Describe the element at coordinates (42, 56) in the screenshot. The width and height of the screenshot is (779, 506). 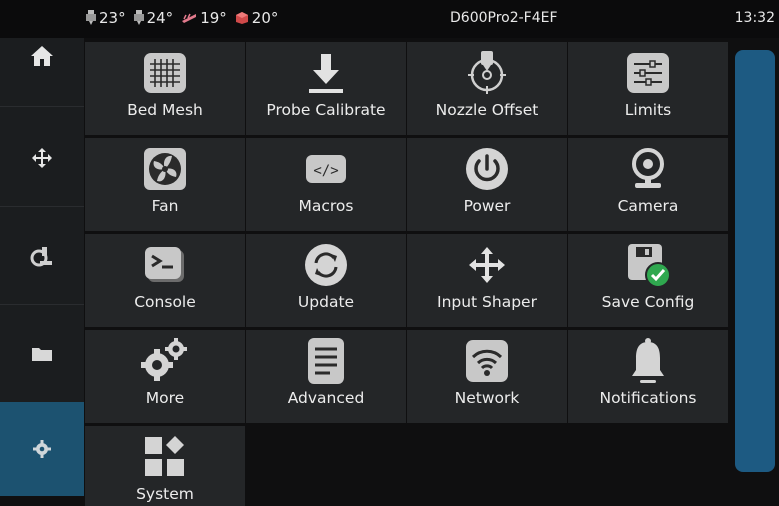
I see `home-icon` at that location.